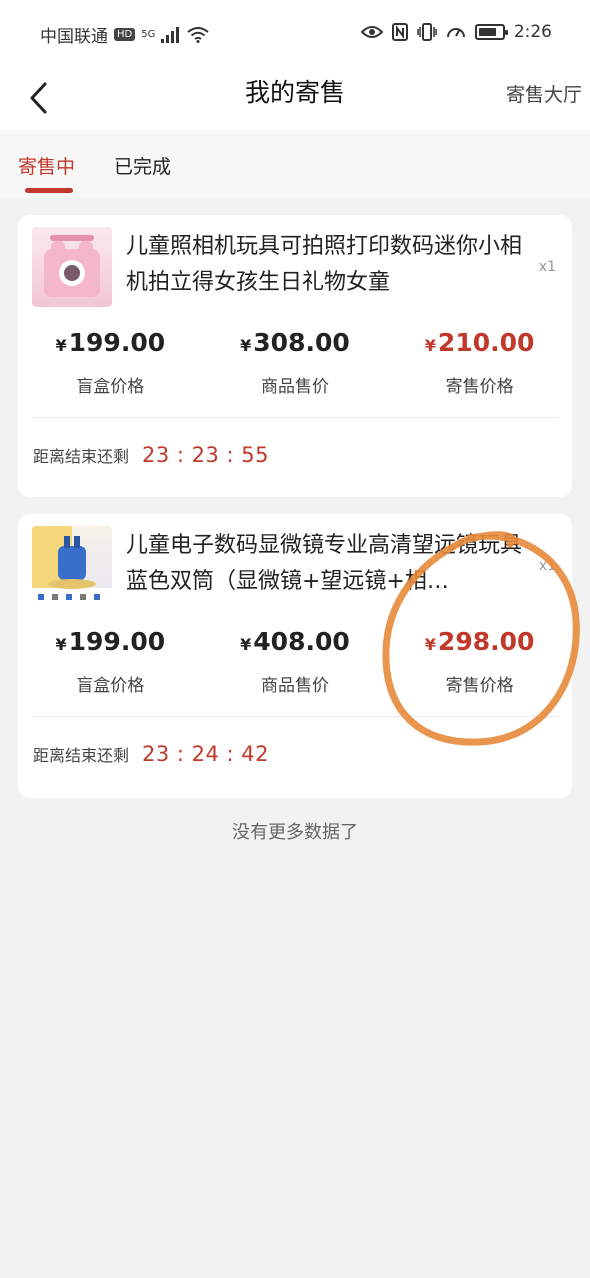 The image size is (590, 1278). I want to click on signal-icon, so click(170, 34).